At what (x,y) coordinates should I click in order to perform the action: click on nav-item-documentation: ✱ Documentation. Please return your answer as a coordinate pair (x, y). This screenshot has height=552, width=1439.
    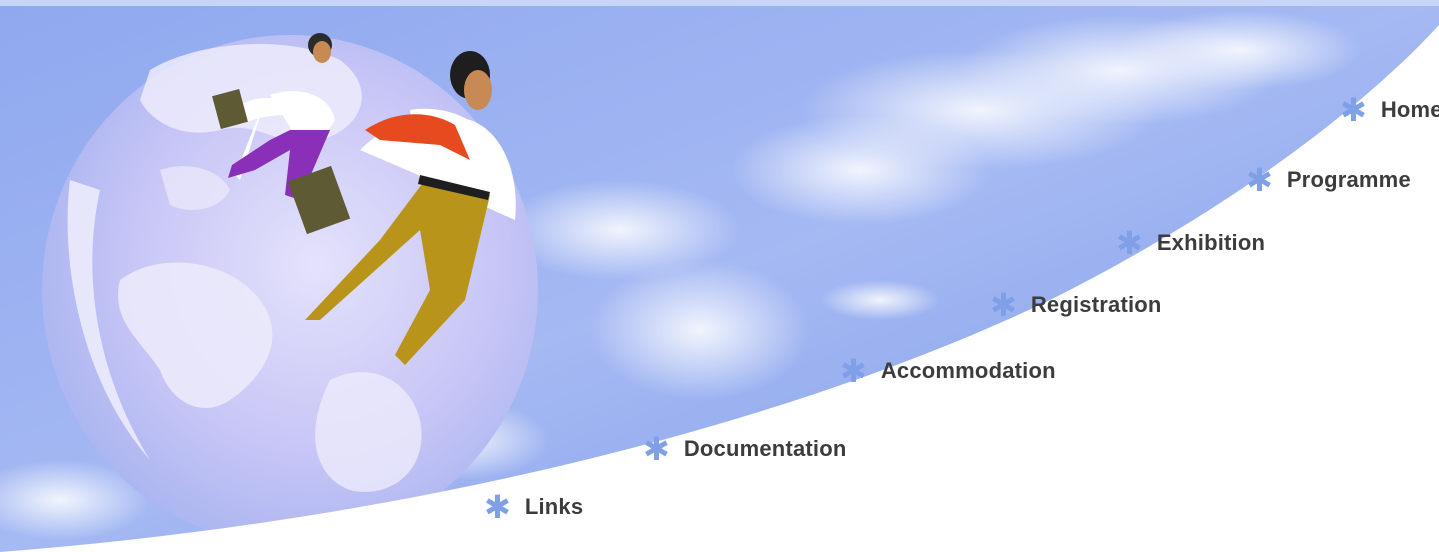
    Looking at the image, I should click on (745, 449).